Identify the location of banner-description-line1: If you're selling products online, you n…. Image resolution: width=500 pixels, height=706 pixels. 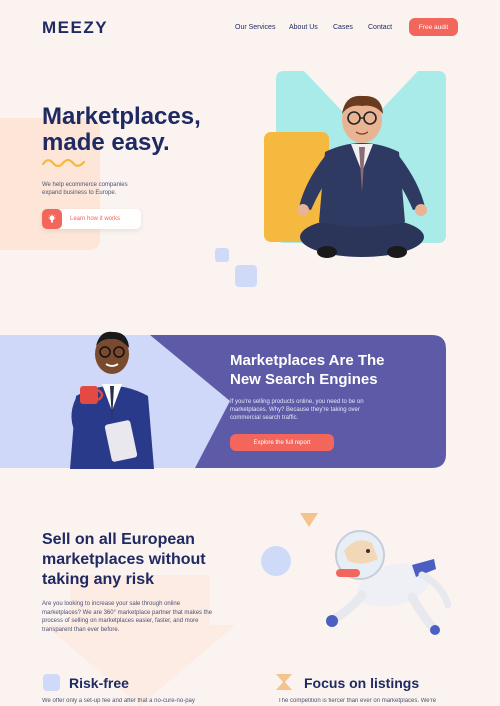
(297, 402).